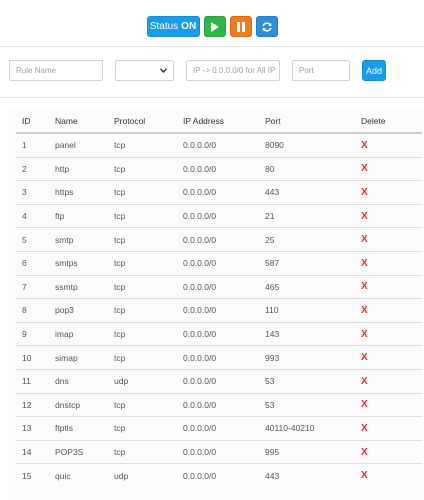 The width and height of the screenshot is (424, 500). I want to click on cell-id: 12, so click(35, 404).